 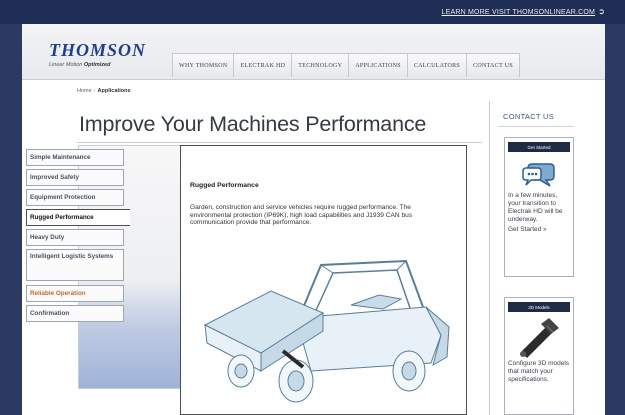 I want to click on nav-why-thomson: WHY THOMSON, so click(x=203, y=65).